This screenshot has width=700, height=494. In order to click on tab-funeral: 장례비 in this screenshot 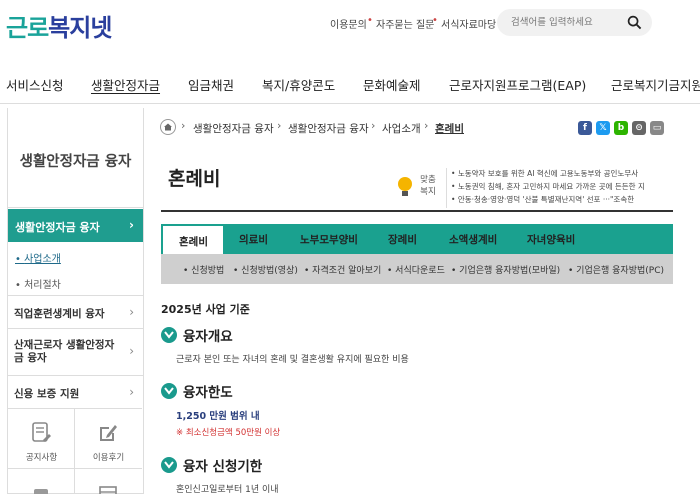, I will do `click(402, 239)`.